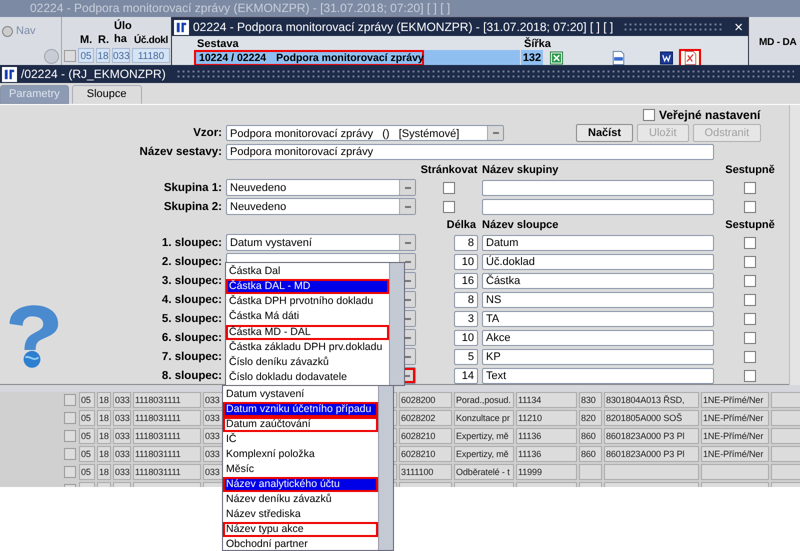  Describe the element at coordinates (750, 170) in the screenshot. I see `column-header: Sestupně` at that location.